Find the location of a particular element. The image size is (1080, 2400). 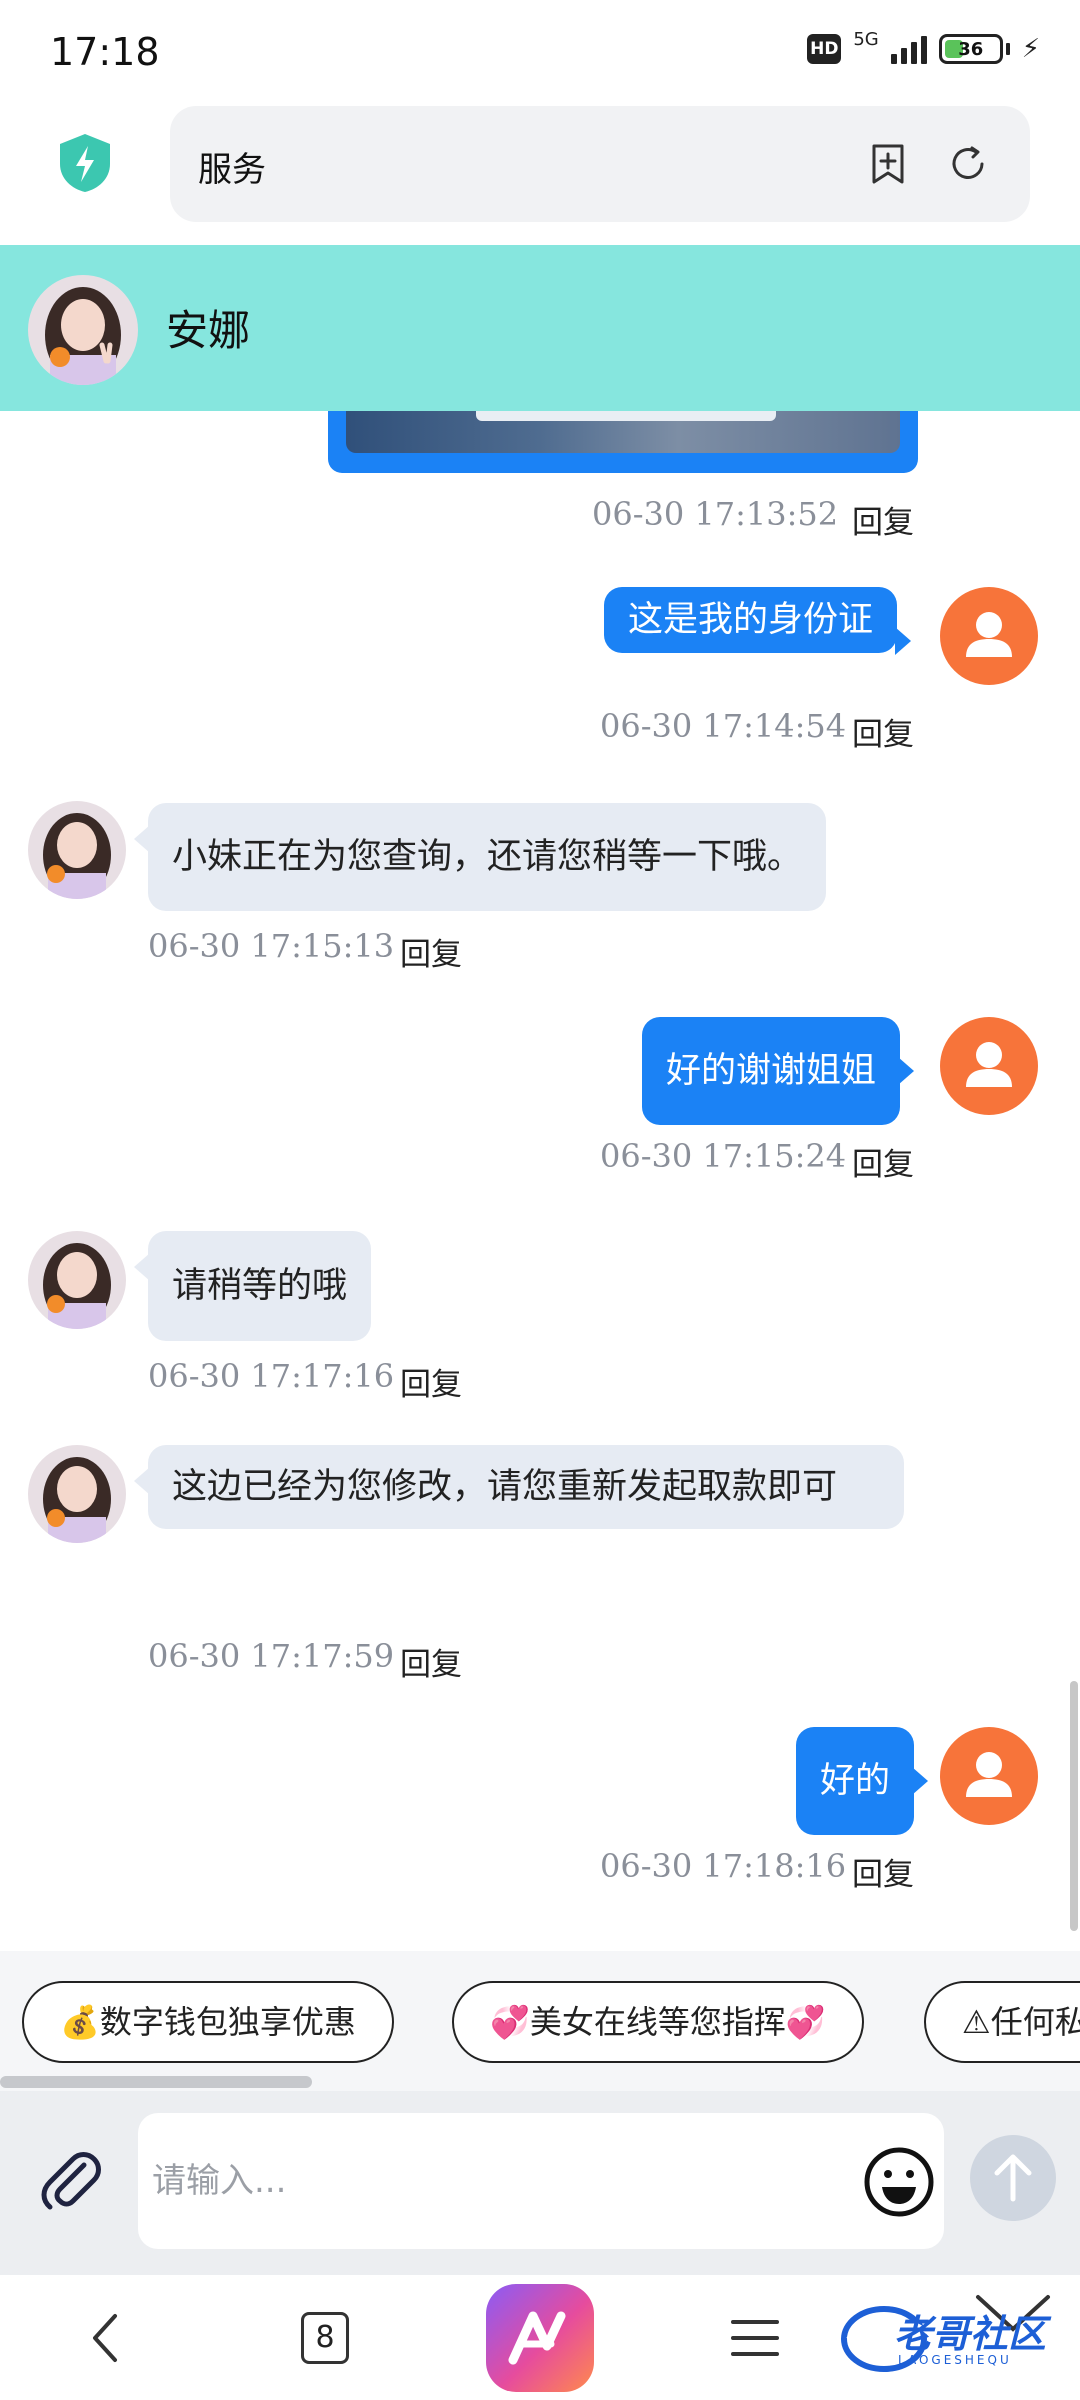

message-input-box is located at coordinates (541, 2181).